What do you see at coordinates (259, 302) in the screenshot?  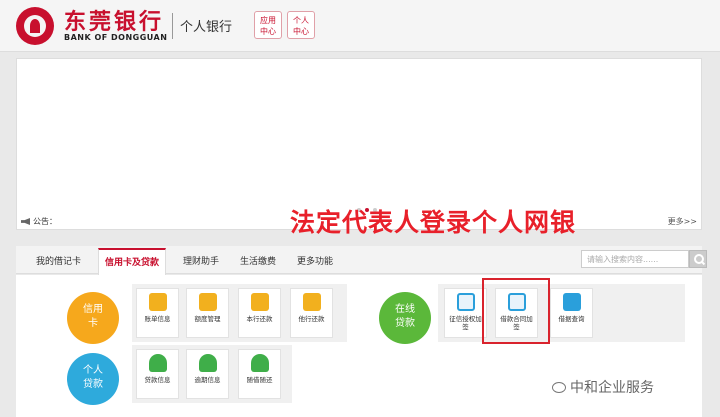 I see `bank-card-icon` at bounding box center [259, 302].